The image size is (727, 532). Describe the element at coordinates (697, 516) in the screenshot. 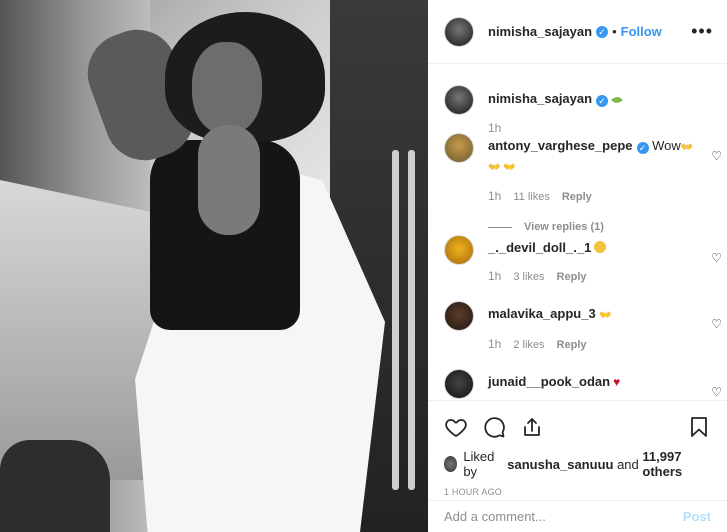

I see `post-comment-button: Post` at that location.